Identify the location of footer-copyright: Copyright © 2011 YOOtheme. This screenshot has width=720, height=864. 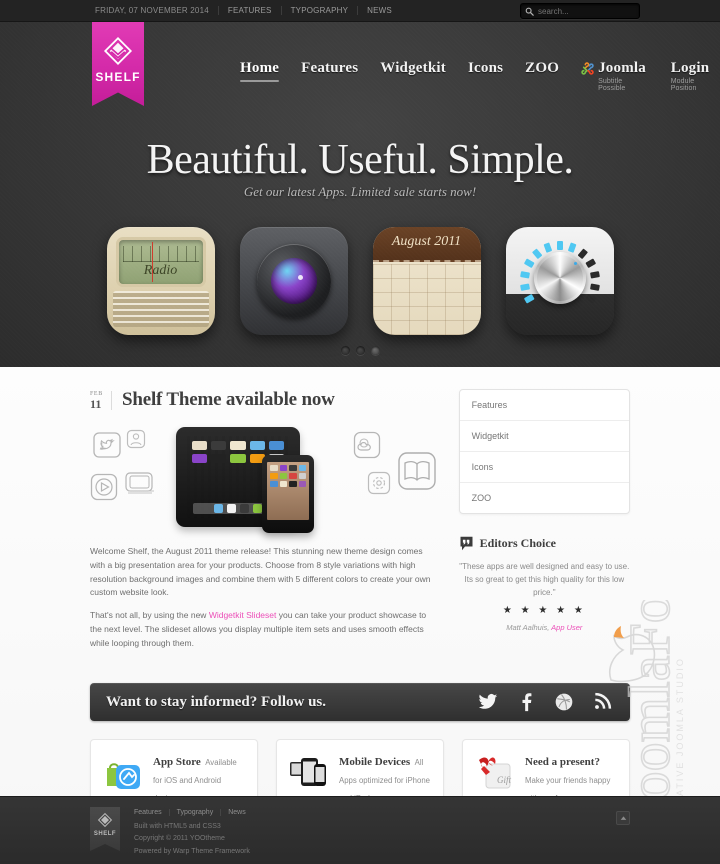
(179, 839).